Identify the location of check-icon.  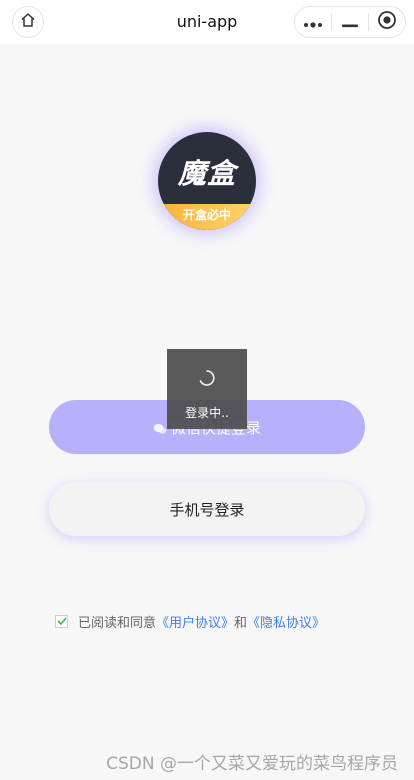
(61, 621).